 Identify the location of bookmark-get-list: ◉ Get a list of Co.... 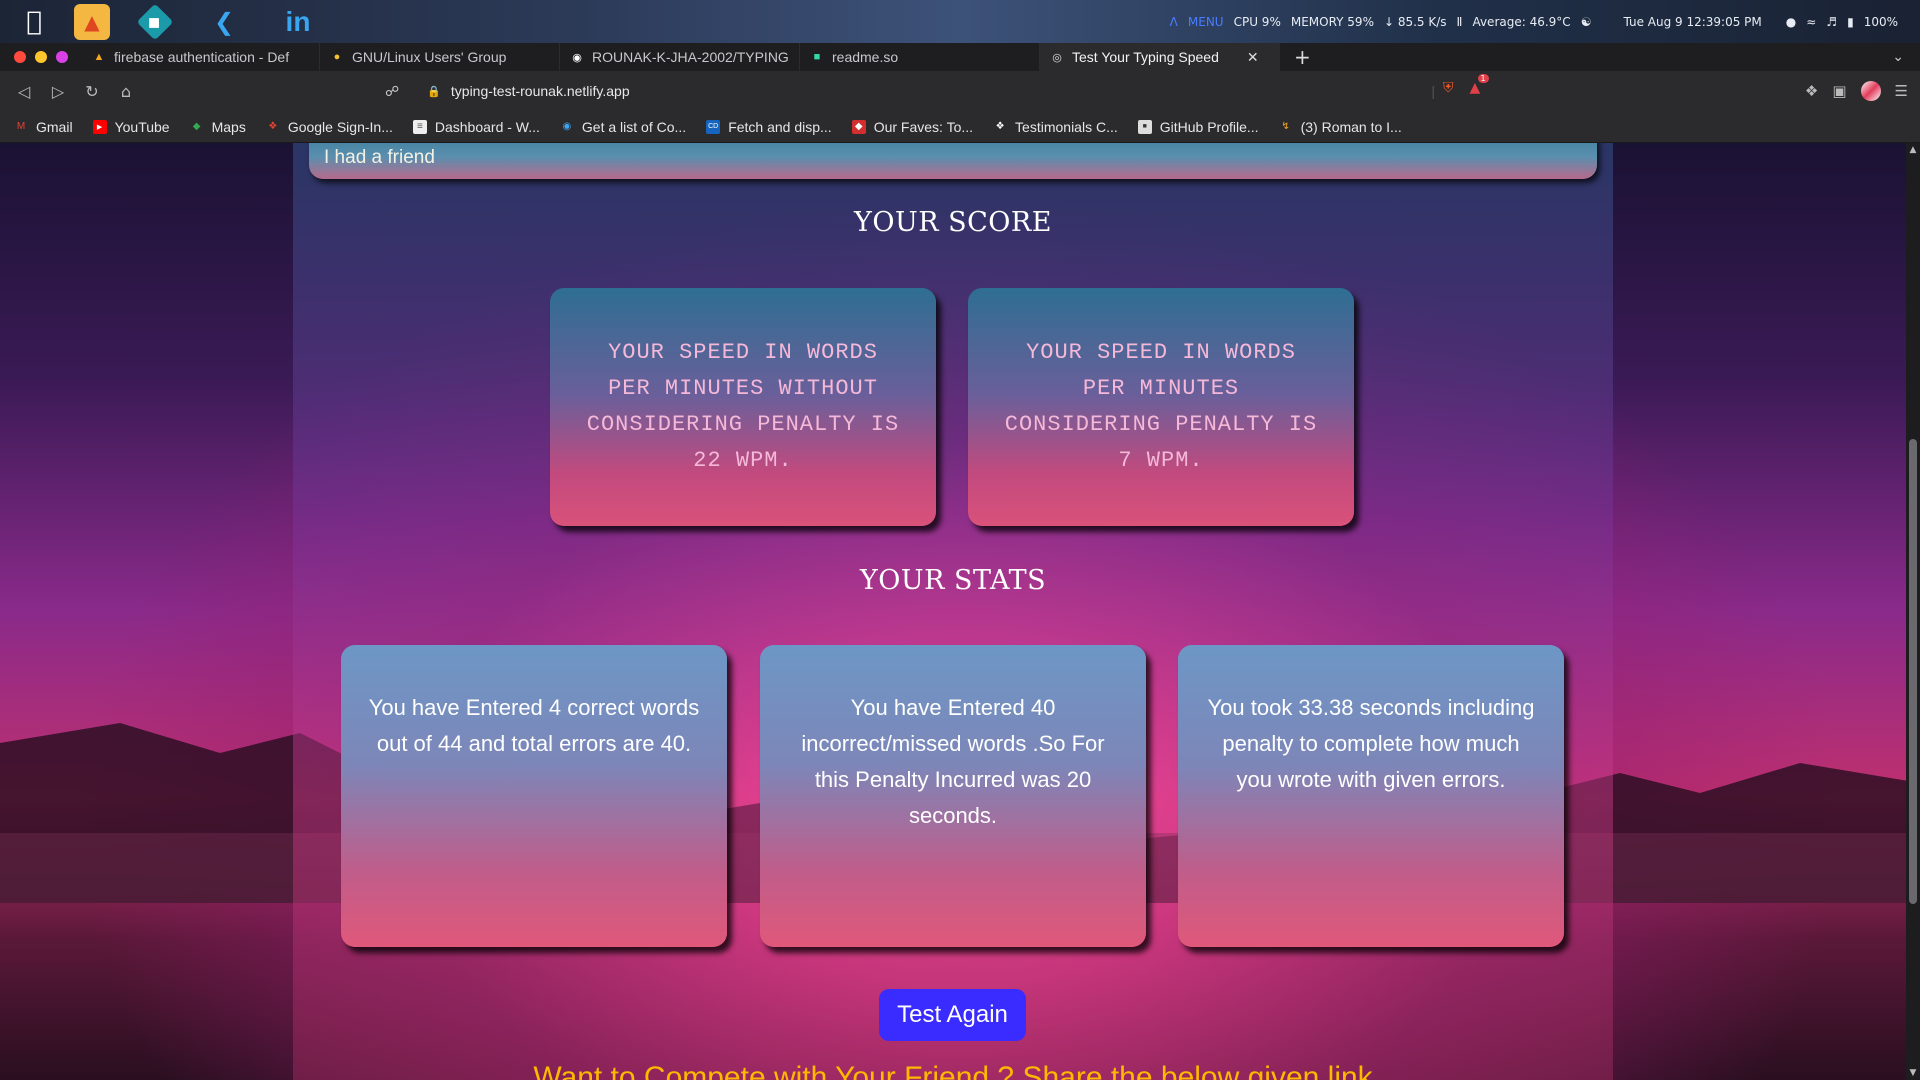
(623, 126).